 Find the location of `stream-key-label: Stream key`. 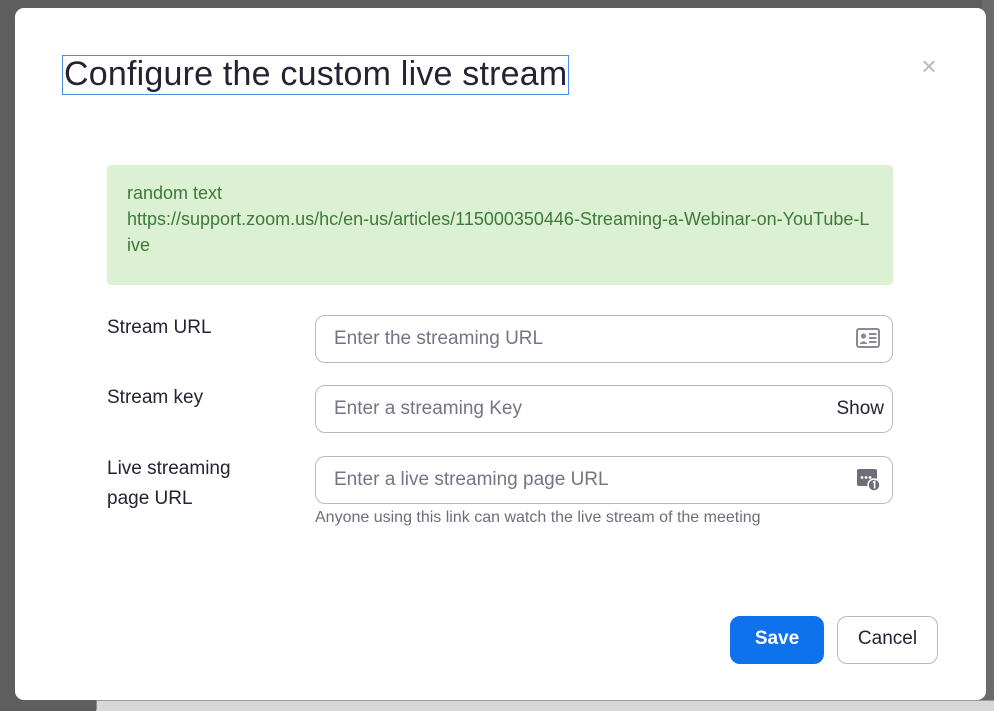

stream-key-label: Stream key is located at coordinates (155, 397).